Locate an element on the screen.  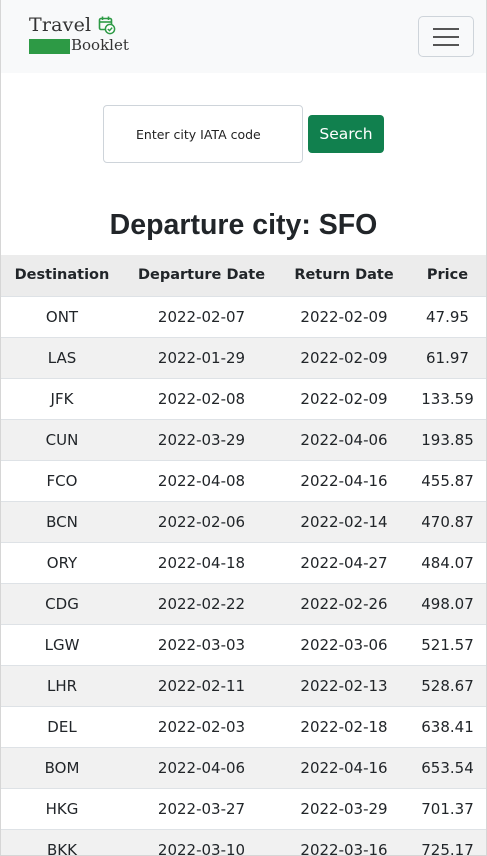
departure-date-cell: 2022-02-11 is located at coordinates (201, 686).